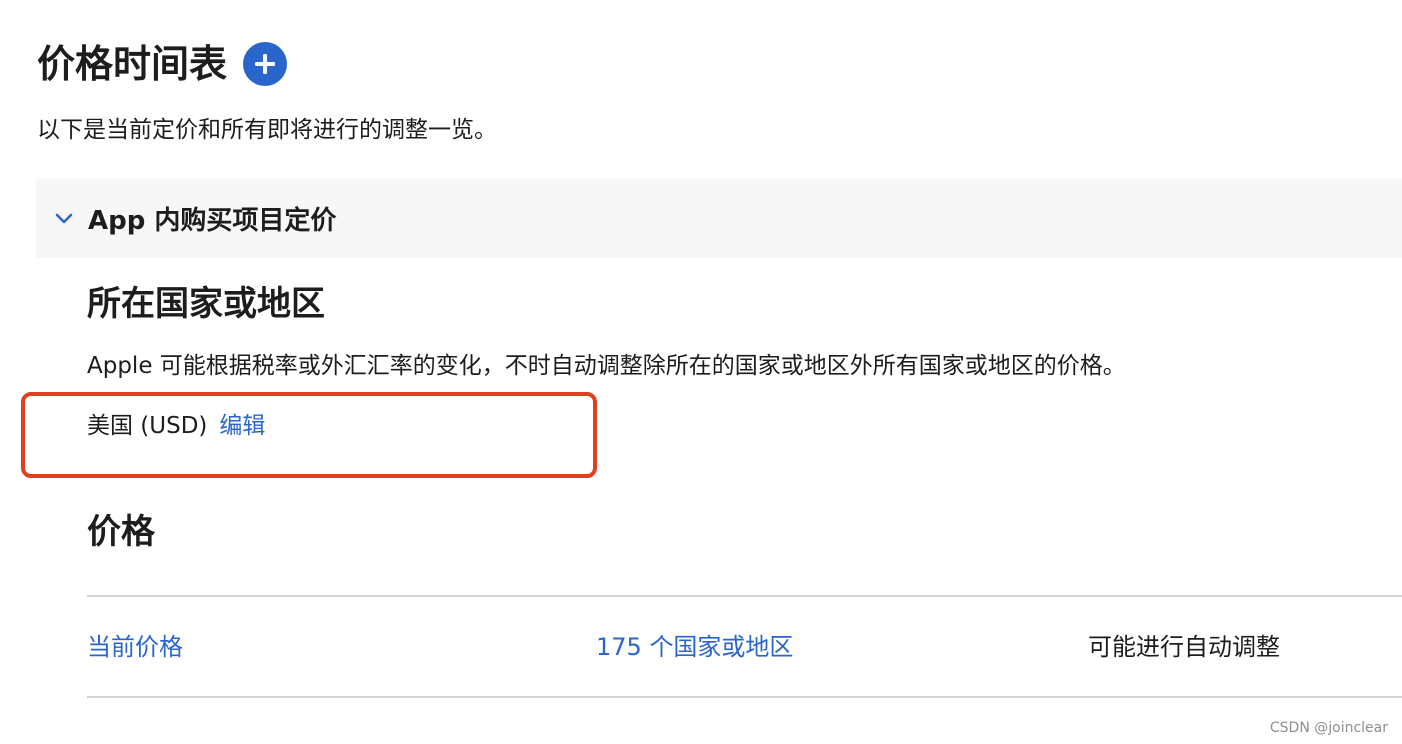 The width and height of the screenshot is (1402, 744). Describe the element at coordinates (121, 532) in the screenshot. I see `price-heading: 价格` at that location.